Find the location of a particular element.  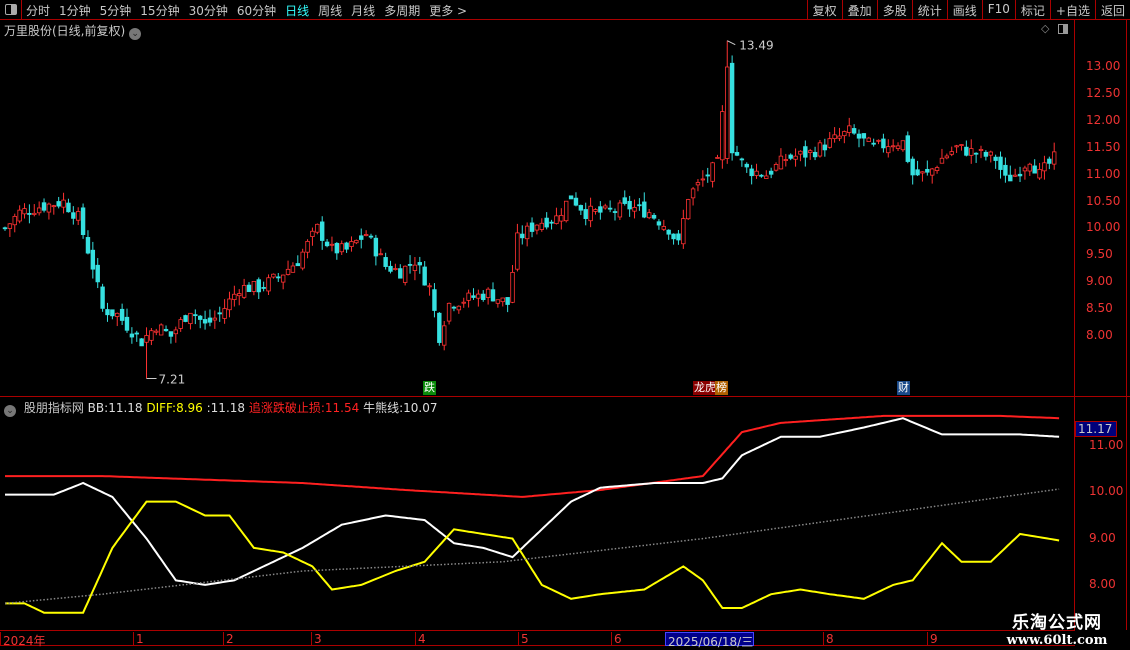

low-annotation: 7.21 is located at coordinates (172, 380).